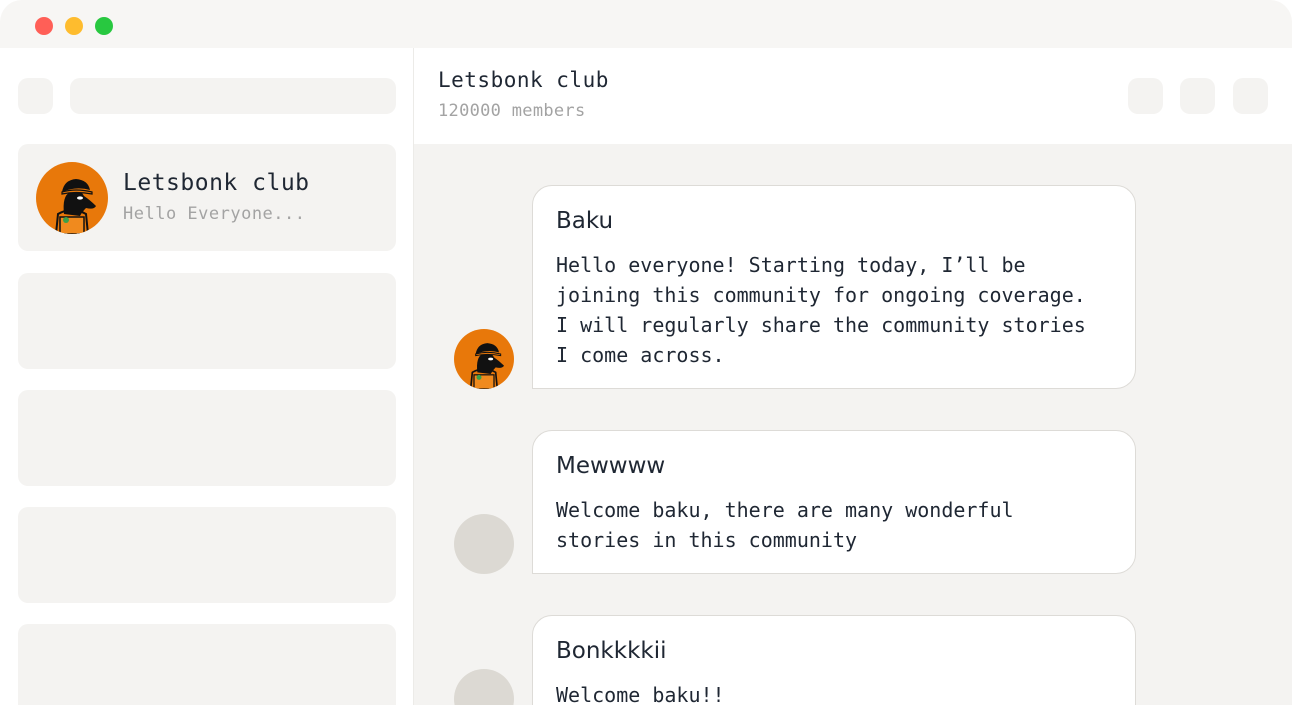 The height and width of the screenshot is (705, 1292). I want to click on chat-title: Letsbonk club, so click(523, 80).